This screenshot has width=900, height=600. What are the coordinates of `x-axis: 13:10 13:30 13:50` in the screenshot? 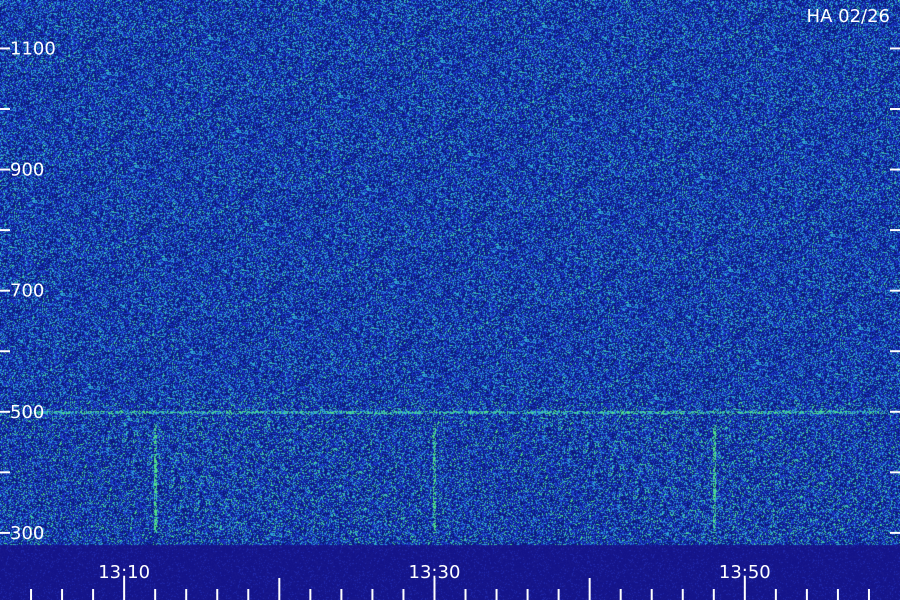 It's located at (450, 581).